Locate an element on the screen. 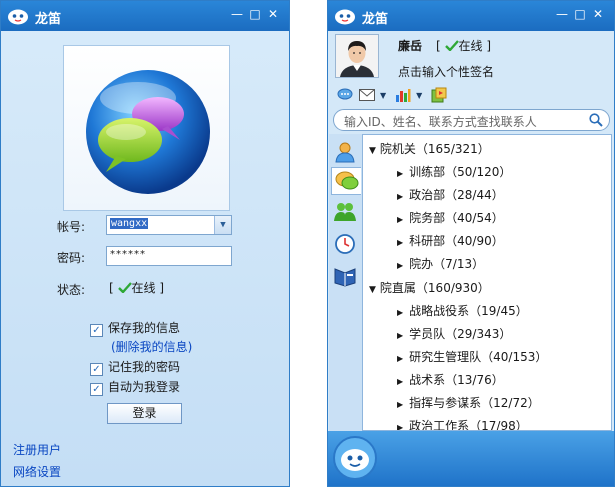 This screenshot has height=487, width=615. password-field: ****** is located at coordinates (169, 256).